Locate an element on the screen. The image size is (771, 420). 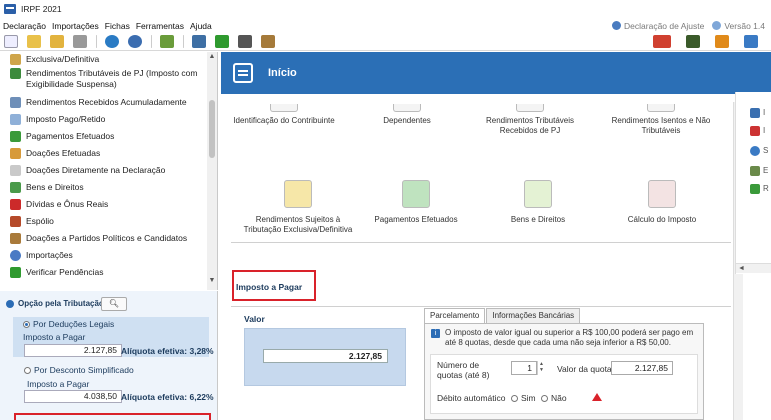
card-rendimentos-tributaveis: Rendimentos Tributáveis Recebidos de PJ is located at coordinates (530, 120).